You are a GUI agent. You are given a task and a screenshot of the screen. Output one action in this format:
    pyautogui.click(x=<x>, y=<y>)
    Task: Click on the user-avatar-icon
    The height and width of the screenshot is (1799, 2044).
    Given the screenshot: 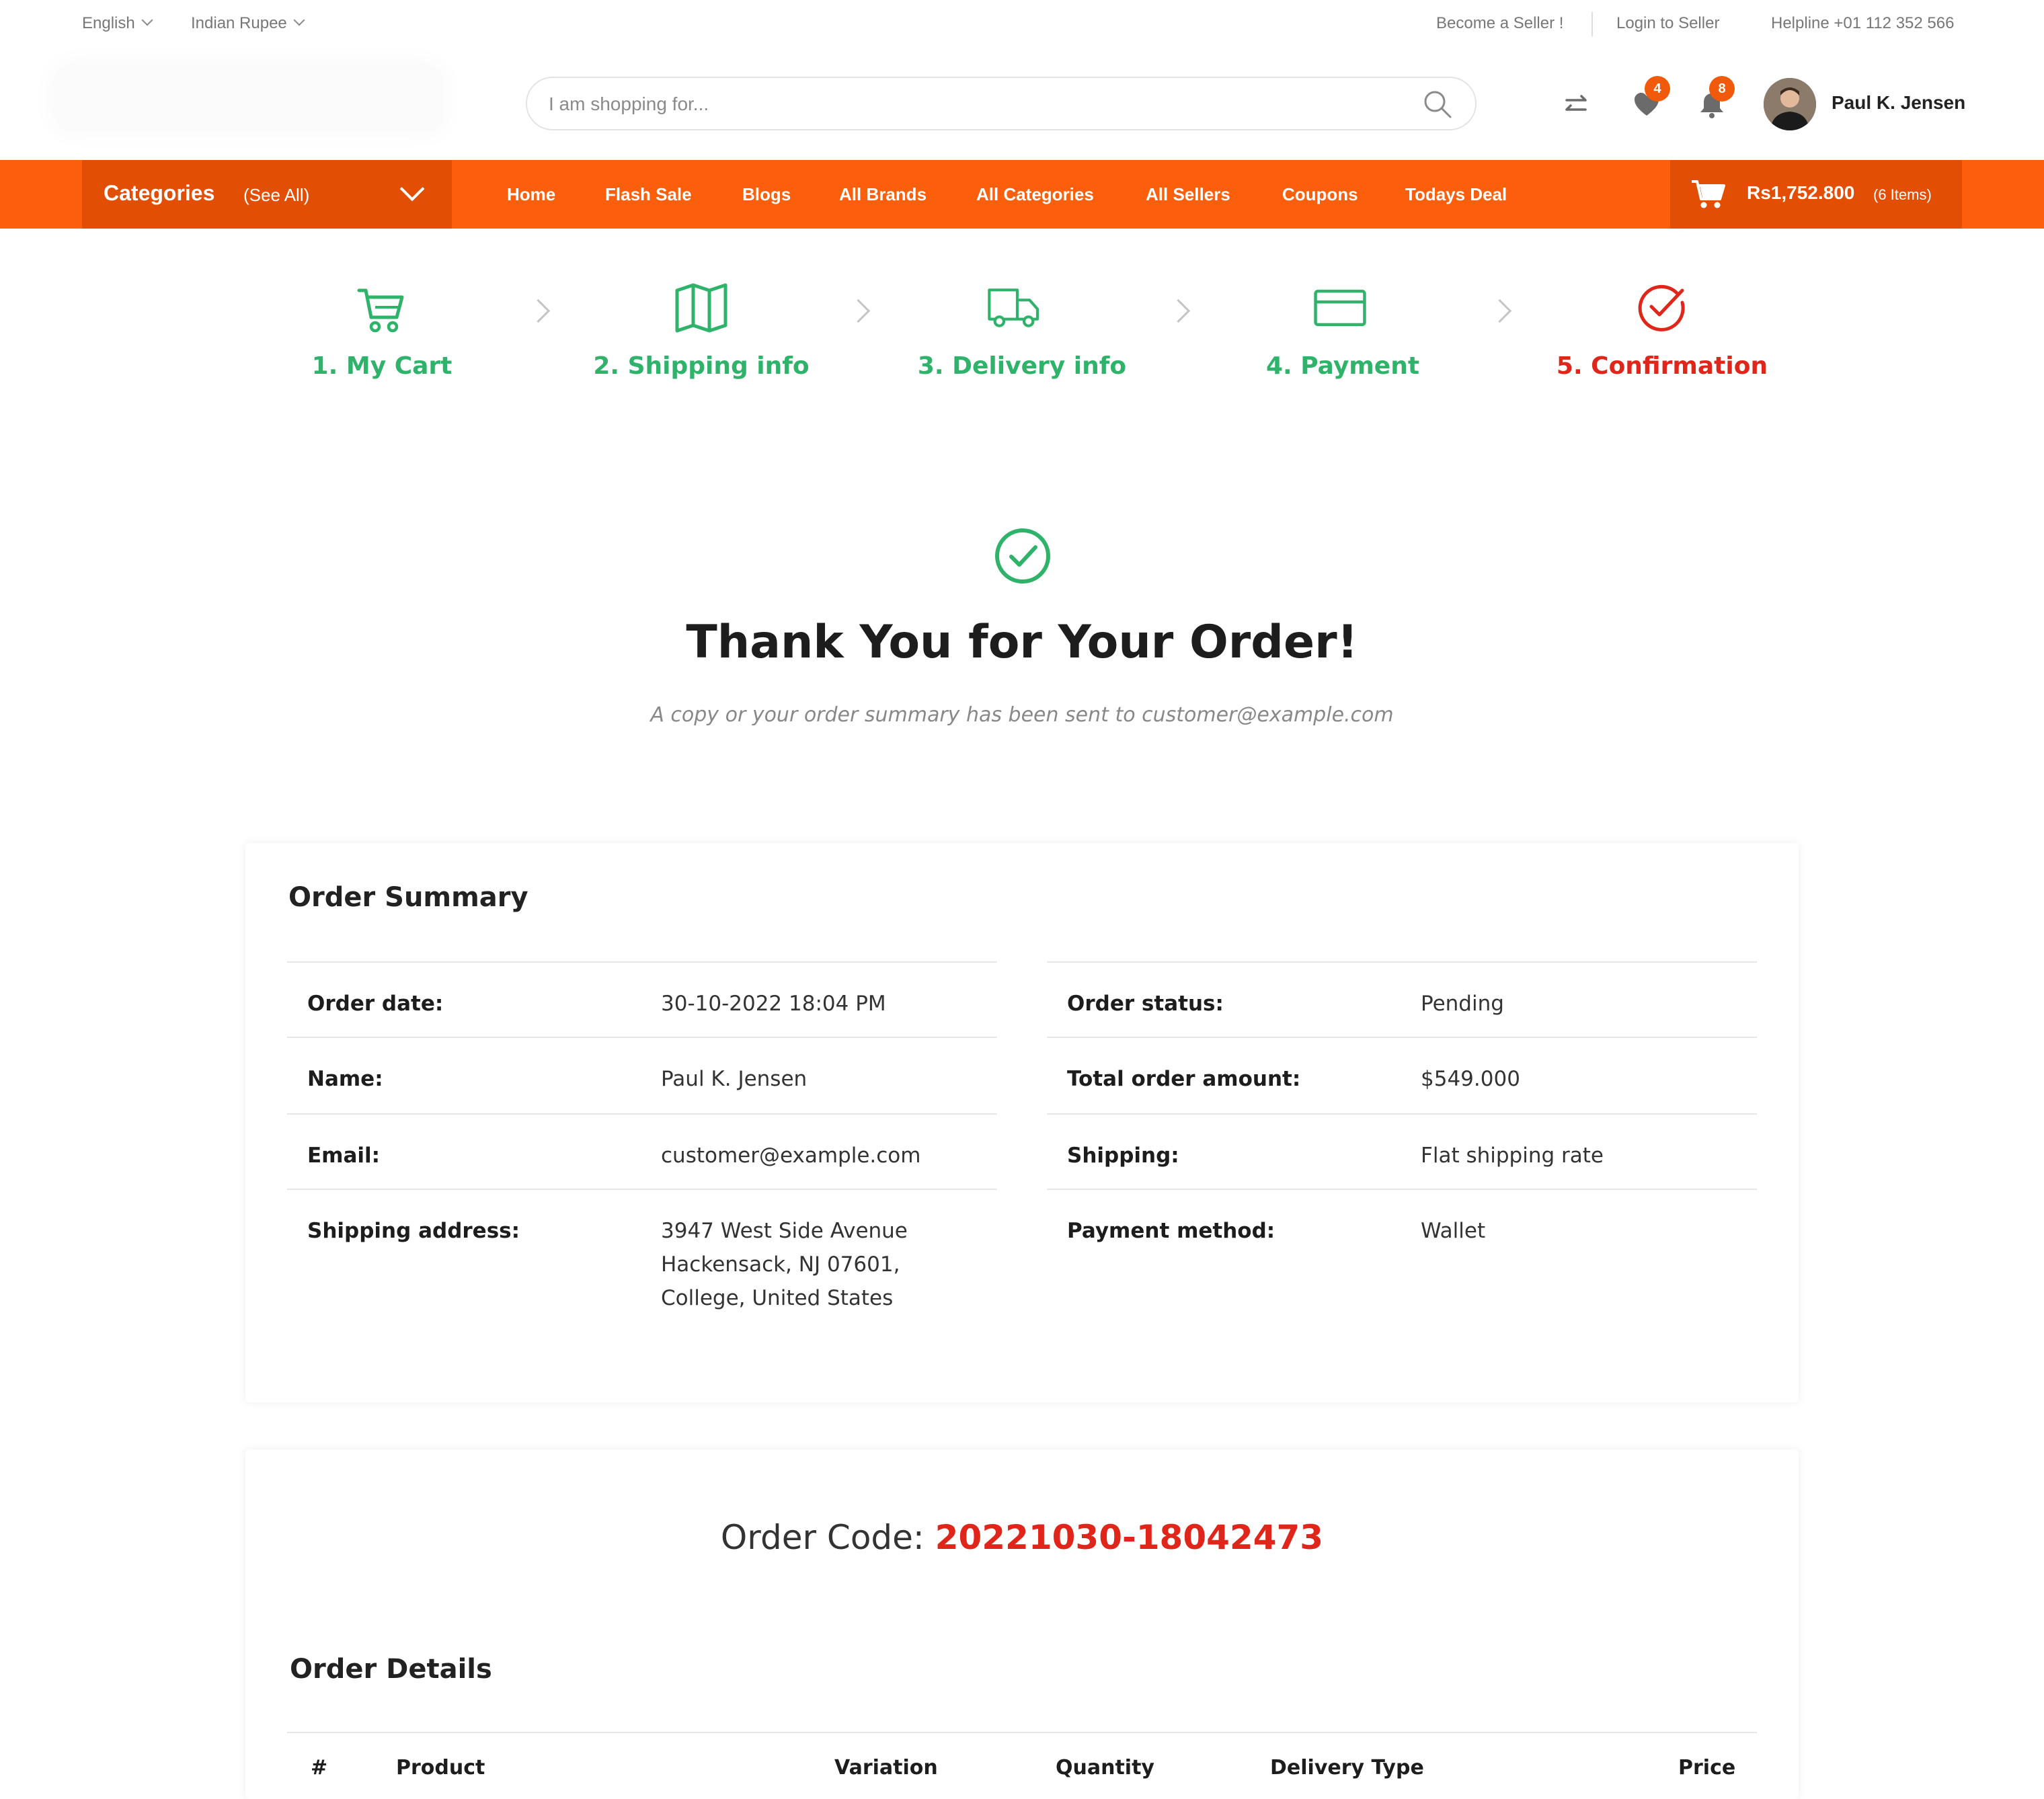 What is the action you would take?
    pyautogui.click(x=1790, y=104)
    